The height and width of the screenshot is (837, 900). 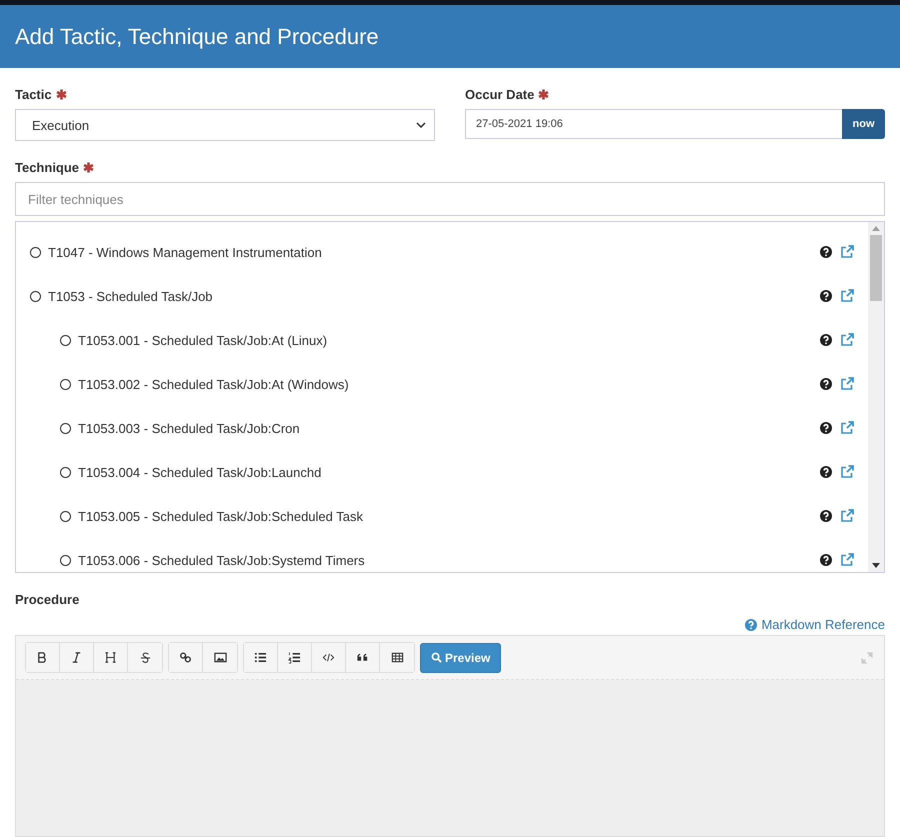 I want to click on technique-label: T1053.003 - Scheduled Task/Job:Cron, so click(x=189, y=428).